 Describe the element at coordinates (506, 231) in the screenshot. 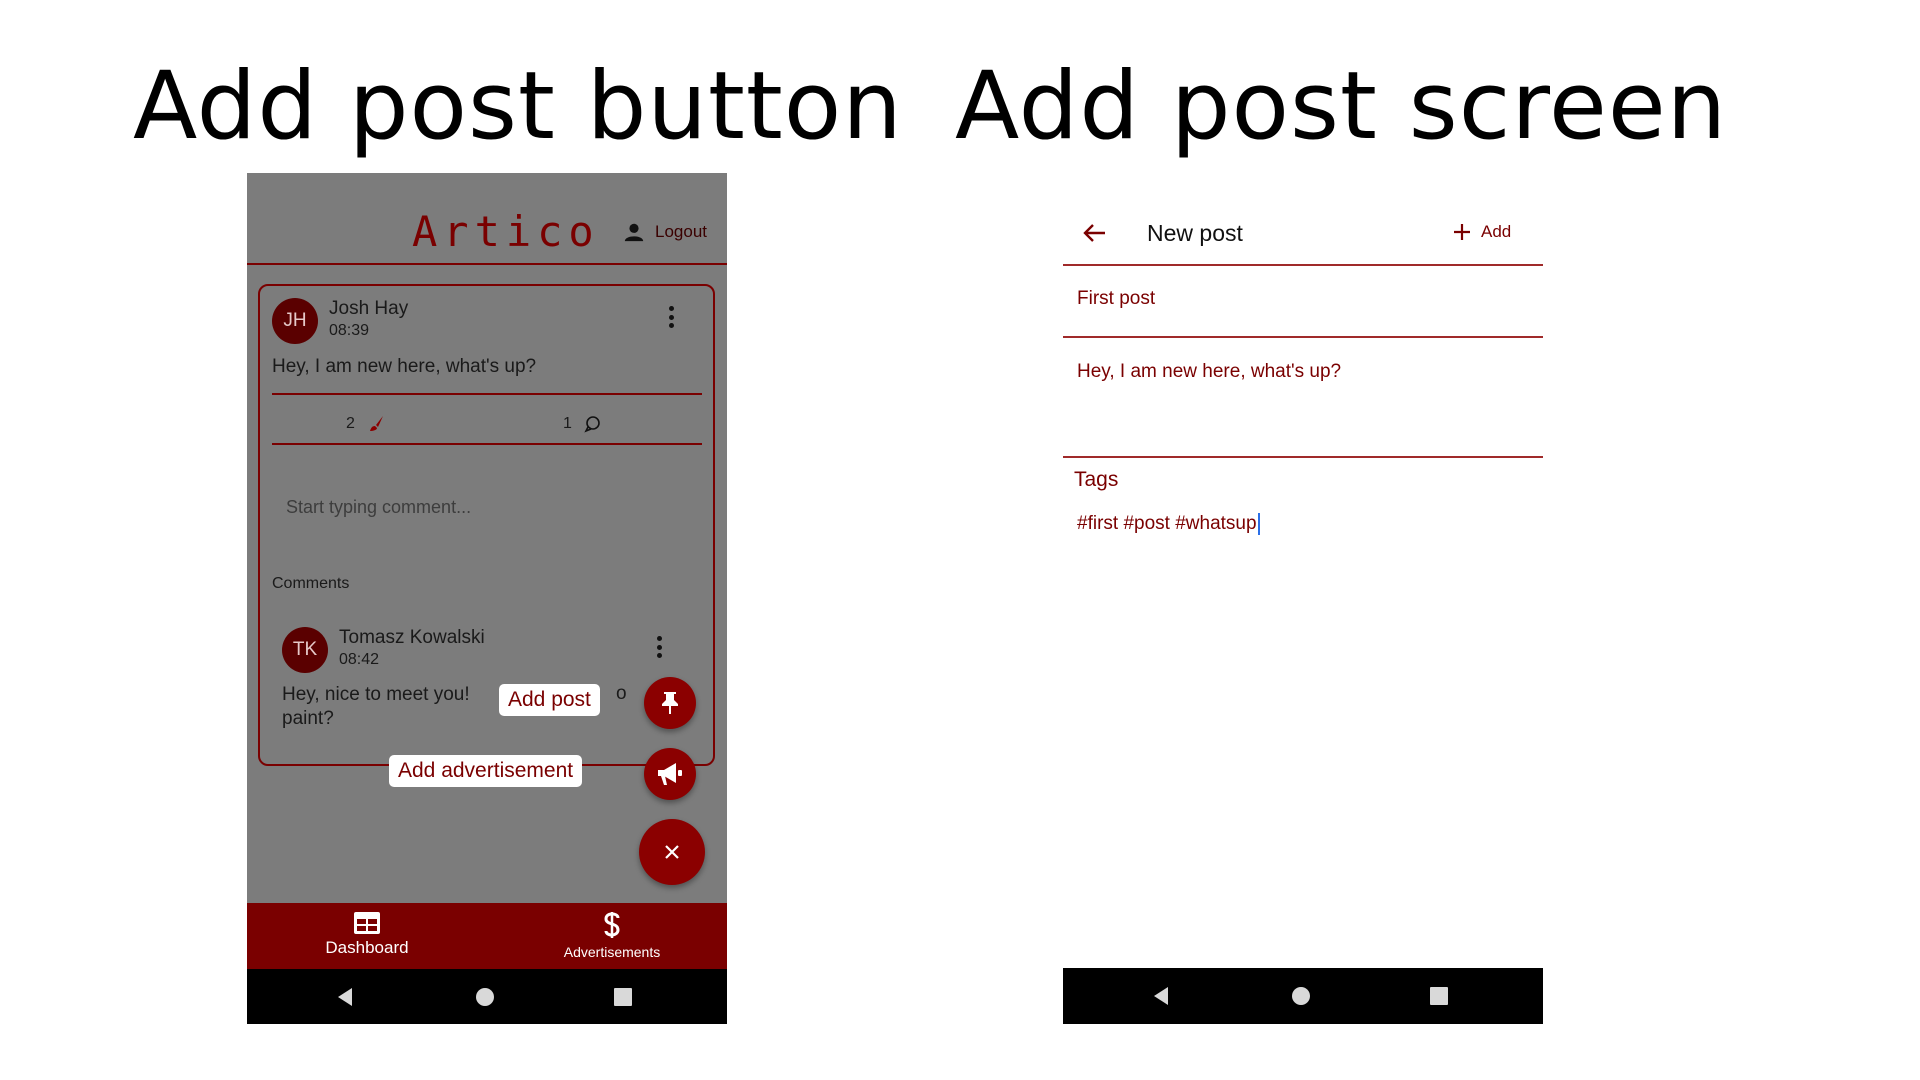

I see `app-title: Artico` at that location.